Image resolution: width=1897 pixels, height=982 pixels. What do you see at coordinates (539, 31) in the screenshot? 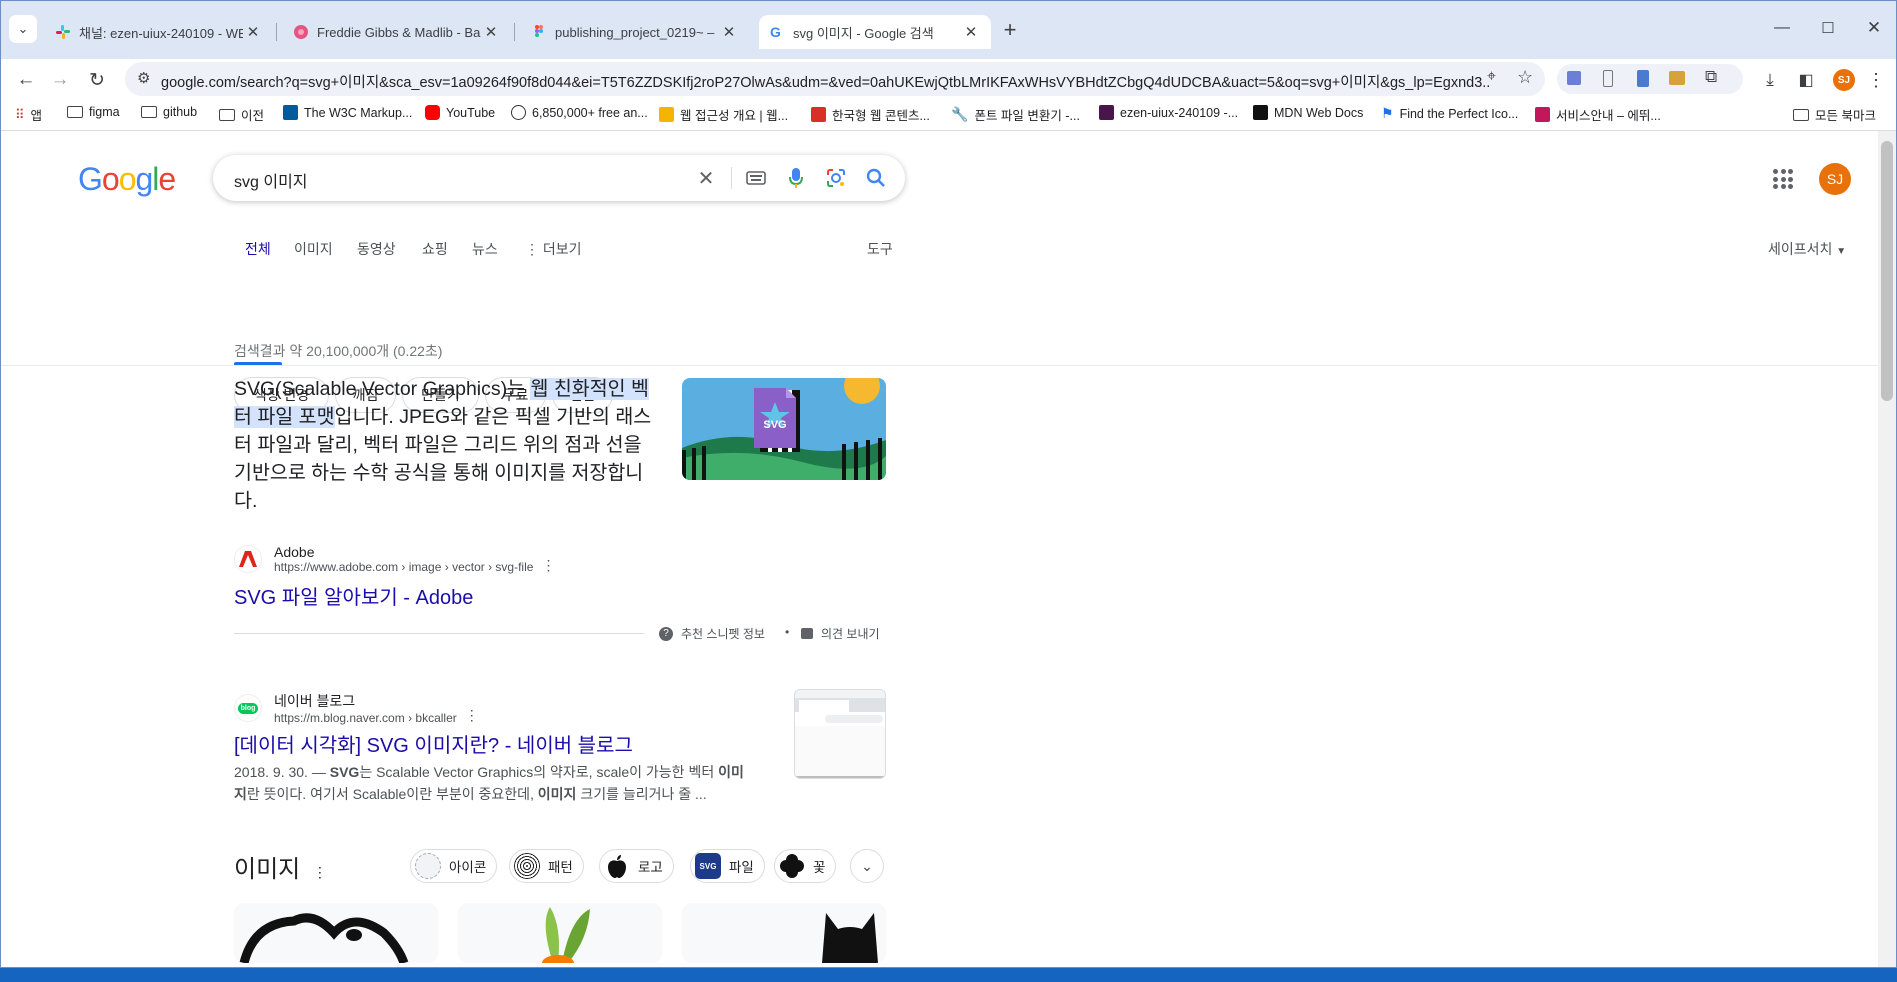
I see `figma-icon` at bounding box center [539, 31].